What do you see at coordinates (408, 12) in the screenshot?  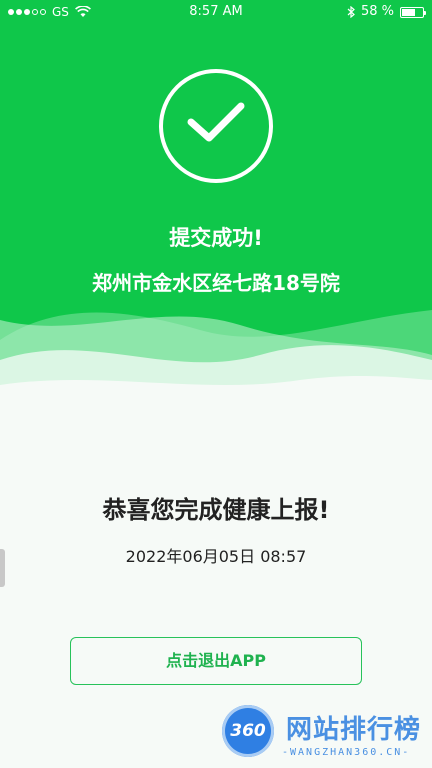 I see `battery-level` at bounding box center [408, 12].